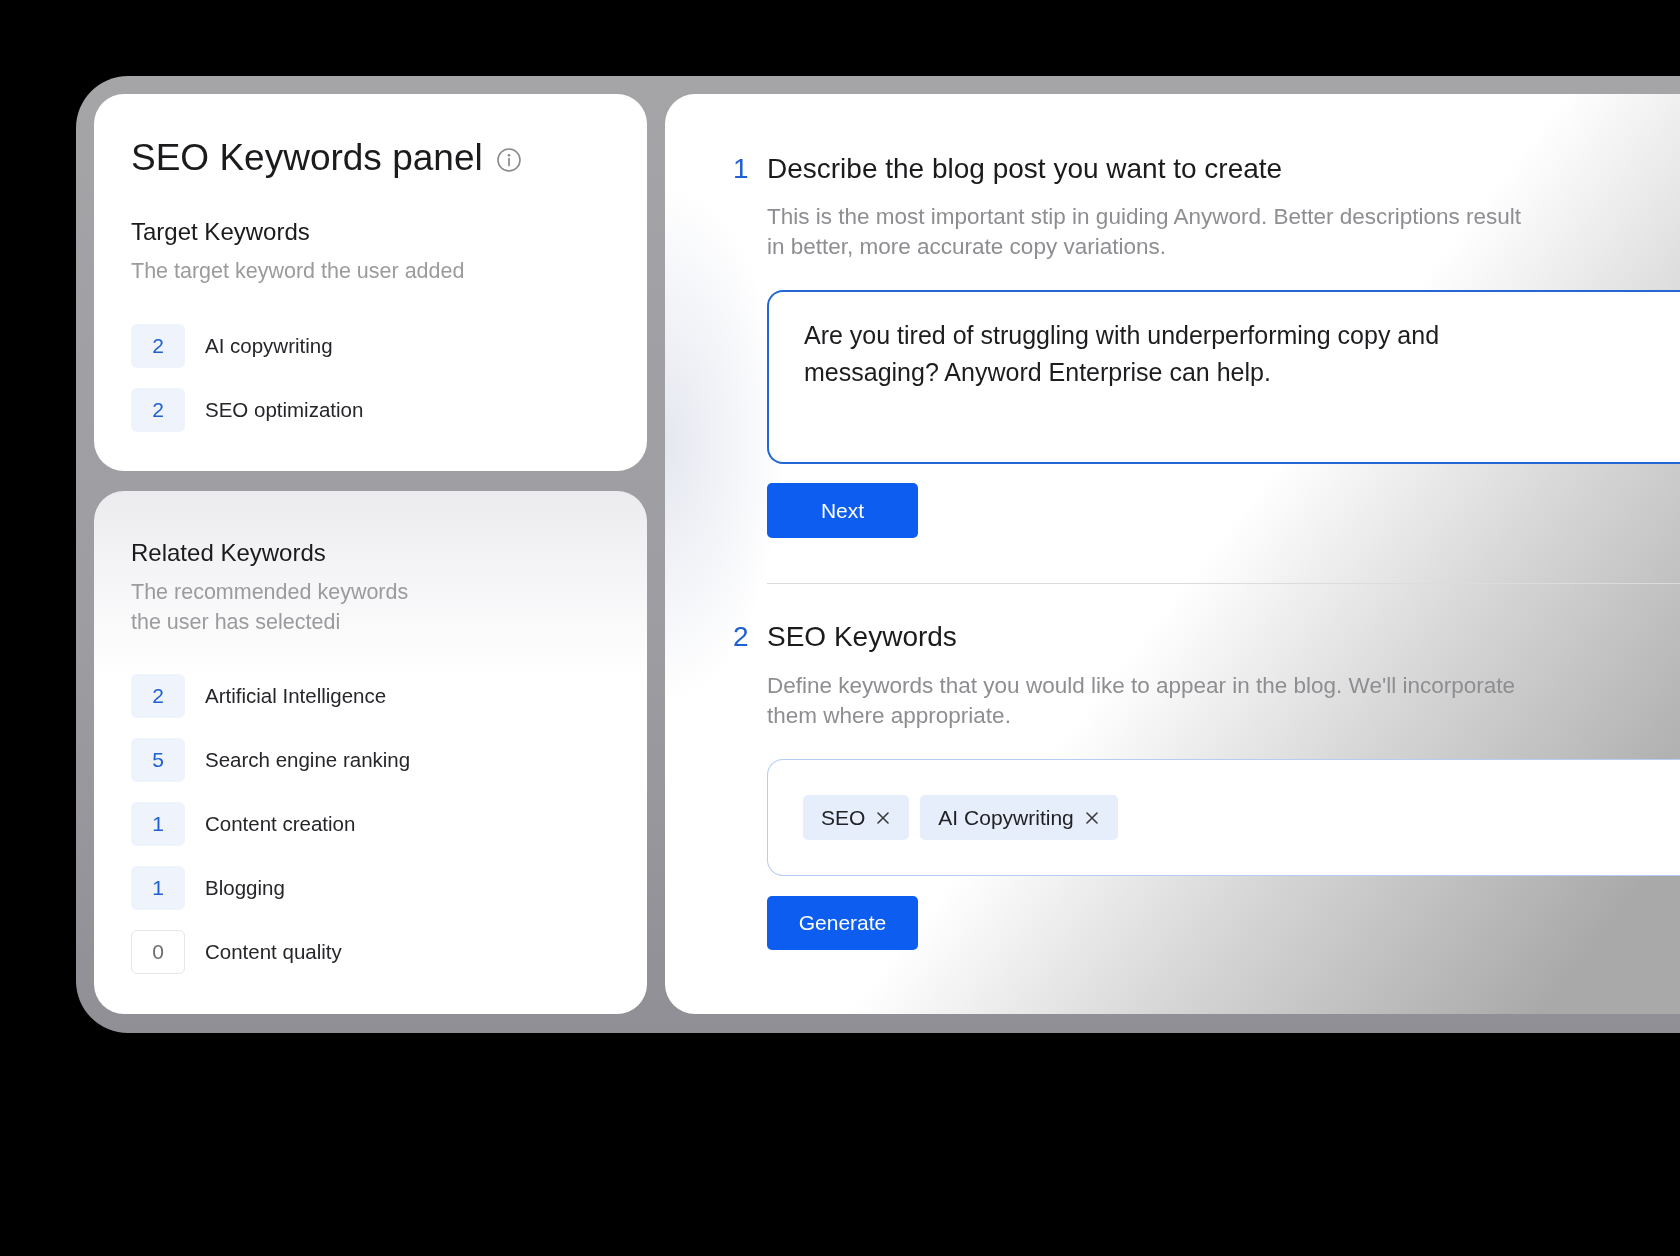 The width and height of the screenshot is (1680, 1256). I want to click on section-title: Target Keywords, so click(221, 232).